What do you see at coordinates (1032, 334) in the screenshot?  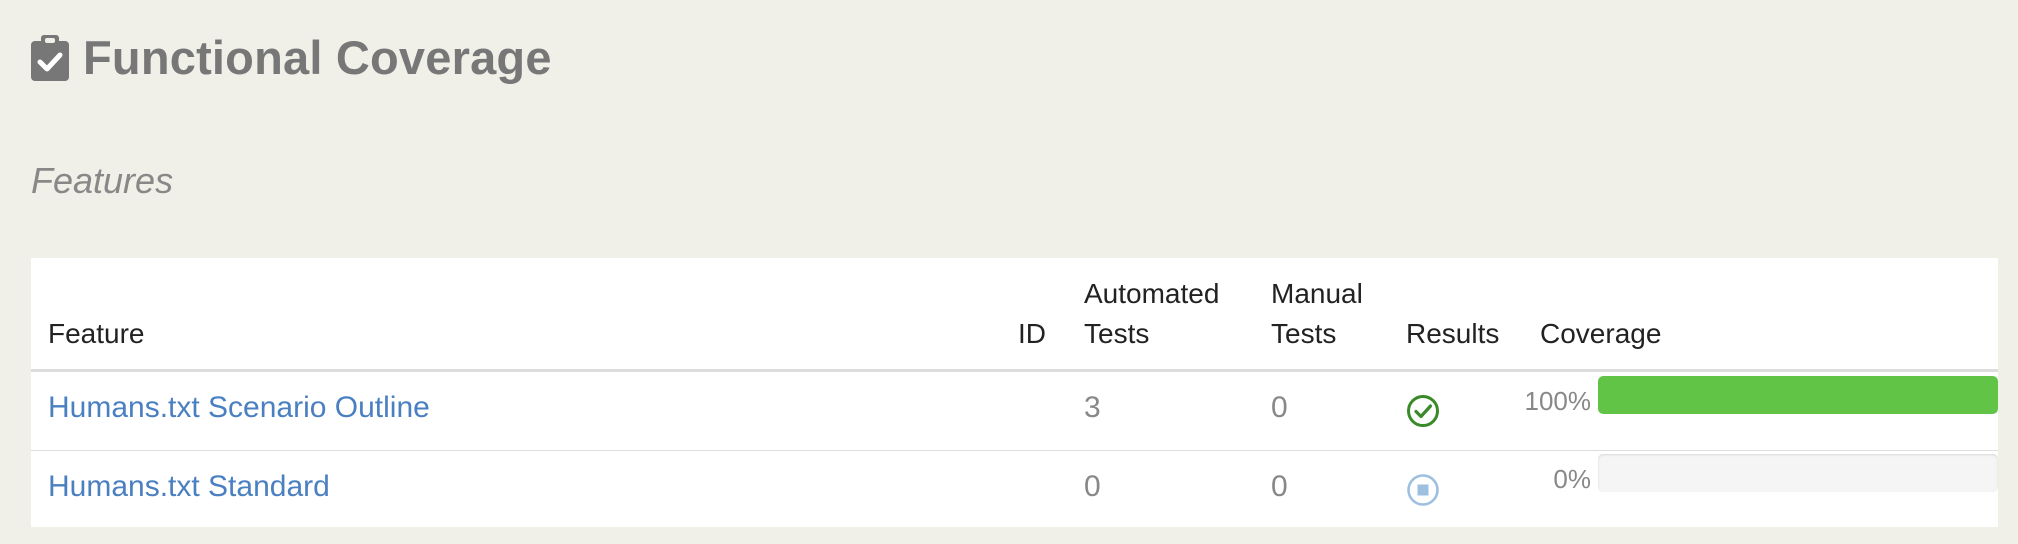 I see `column-header-id: ID` at bounding box center [1032, 334].